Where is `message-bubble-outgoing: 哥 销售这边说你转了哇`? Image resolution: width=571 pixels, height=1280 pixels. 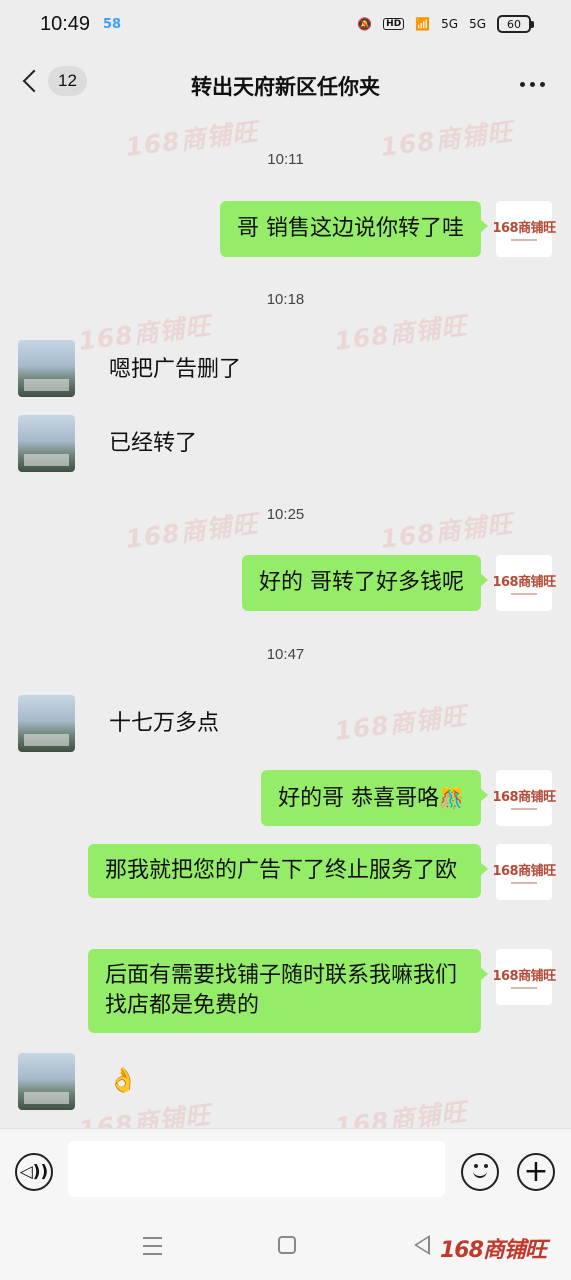 message-bubble-outgoing: 哥 销售这边说你转了哇 is located at coordinates (354, 229).